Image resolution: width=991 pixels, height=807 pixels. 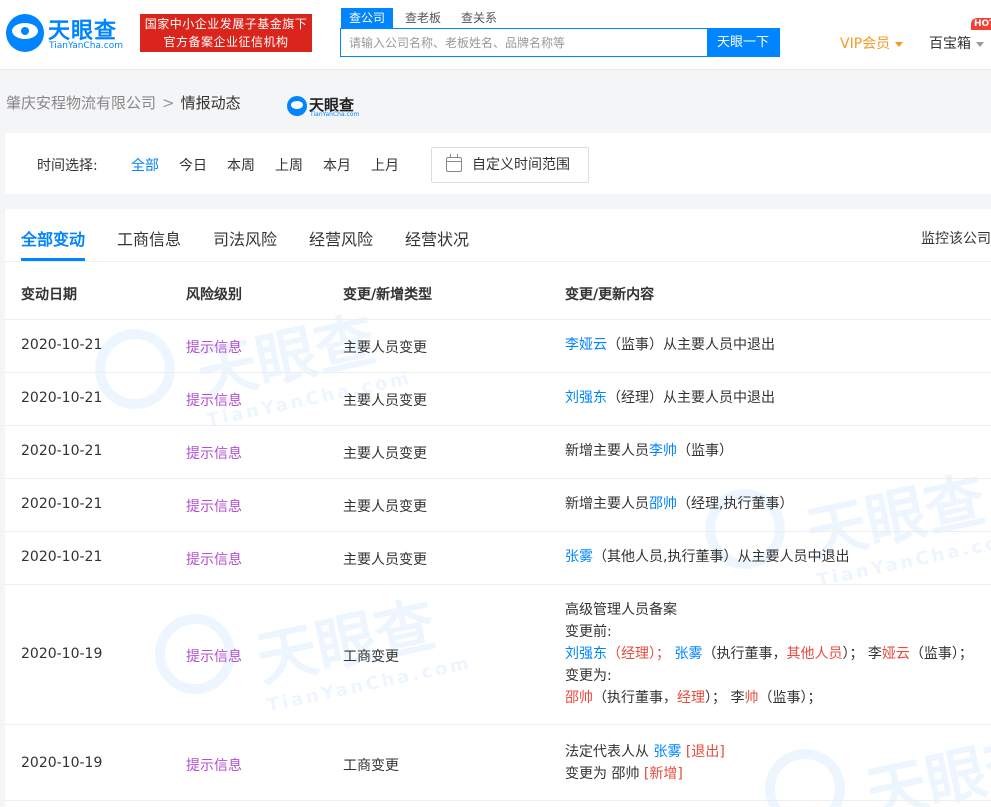 What do you see at coordinates (743, 42) in the screenshot?
I see `search-button: 天眼一下` at bounding box center [743, 42].